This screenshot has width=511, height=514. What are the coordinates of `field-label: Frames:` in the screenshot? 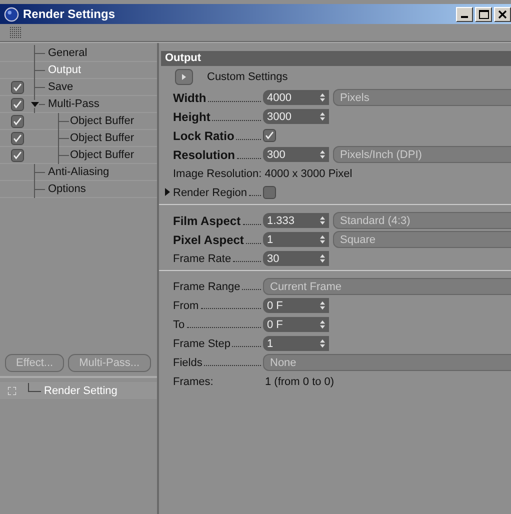 It's located at (193, 382).